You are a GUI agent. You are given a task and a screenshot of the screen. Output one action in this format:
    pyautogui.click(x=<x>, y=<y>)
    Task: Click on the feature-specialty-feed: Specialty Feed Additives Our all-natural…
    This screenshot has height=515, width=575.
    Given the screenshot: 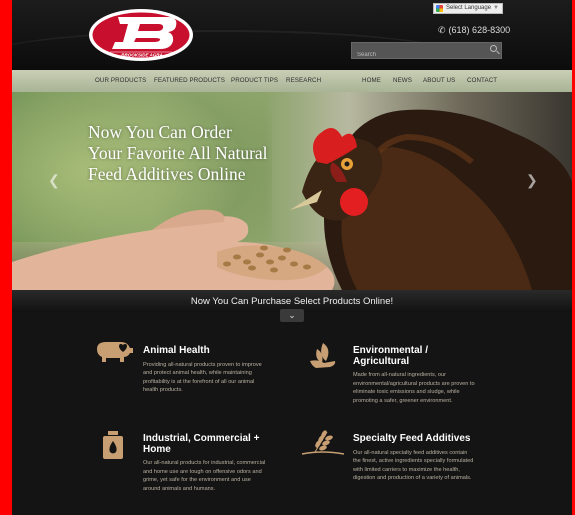 What is the action you would take?
    pyautogui.click(x=414, y=458)
    